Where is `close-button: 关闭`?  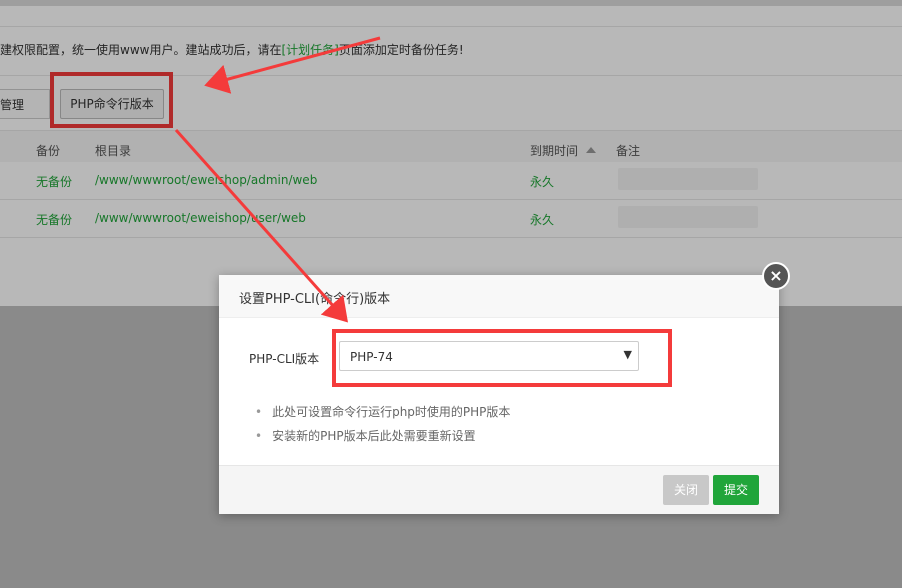
close-button: 关闭 is located at coordinates (686, 490).